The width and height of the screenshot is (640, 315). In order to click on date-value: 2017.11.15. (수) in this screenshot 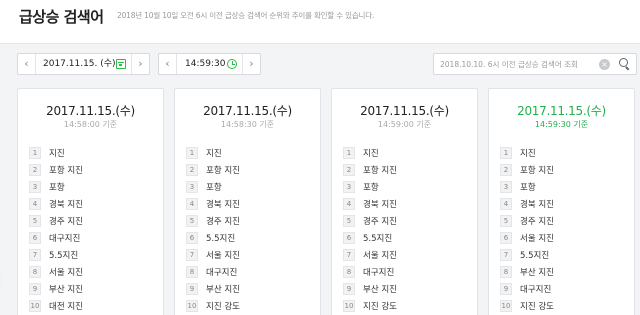, I will do `click(79, 64)`.